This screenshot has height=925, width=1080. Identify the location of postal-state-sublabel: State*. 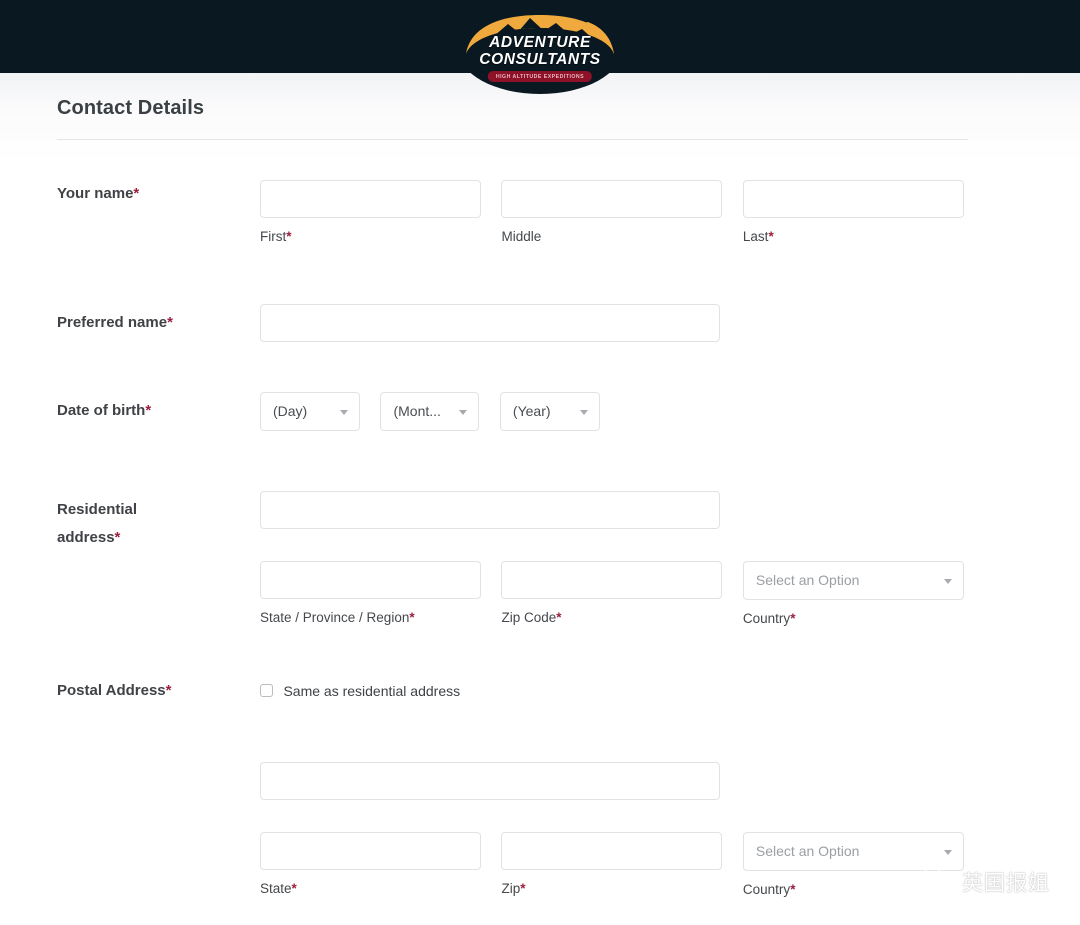
(278, 888).